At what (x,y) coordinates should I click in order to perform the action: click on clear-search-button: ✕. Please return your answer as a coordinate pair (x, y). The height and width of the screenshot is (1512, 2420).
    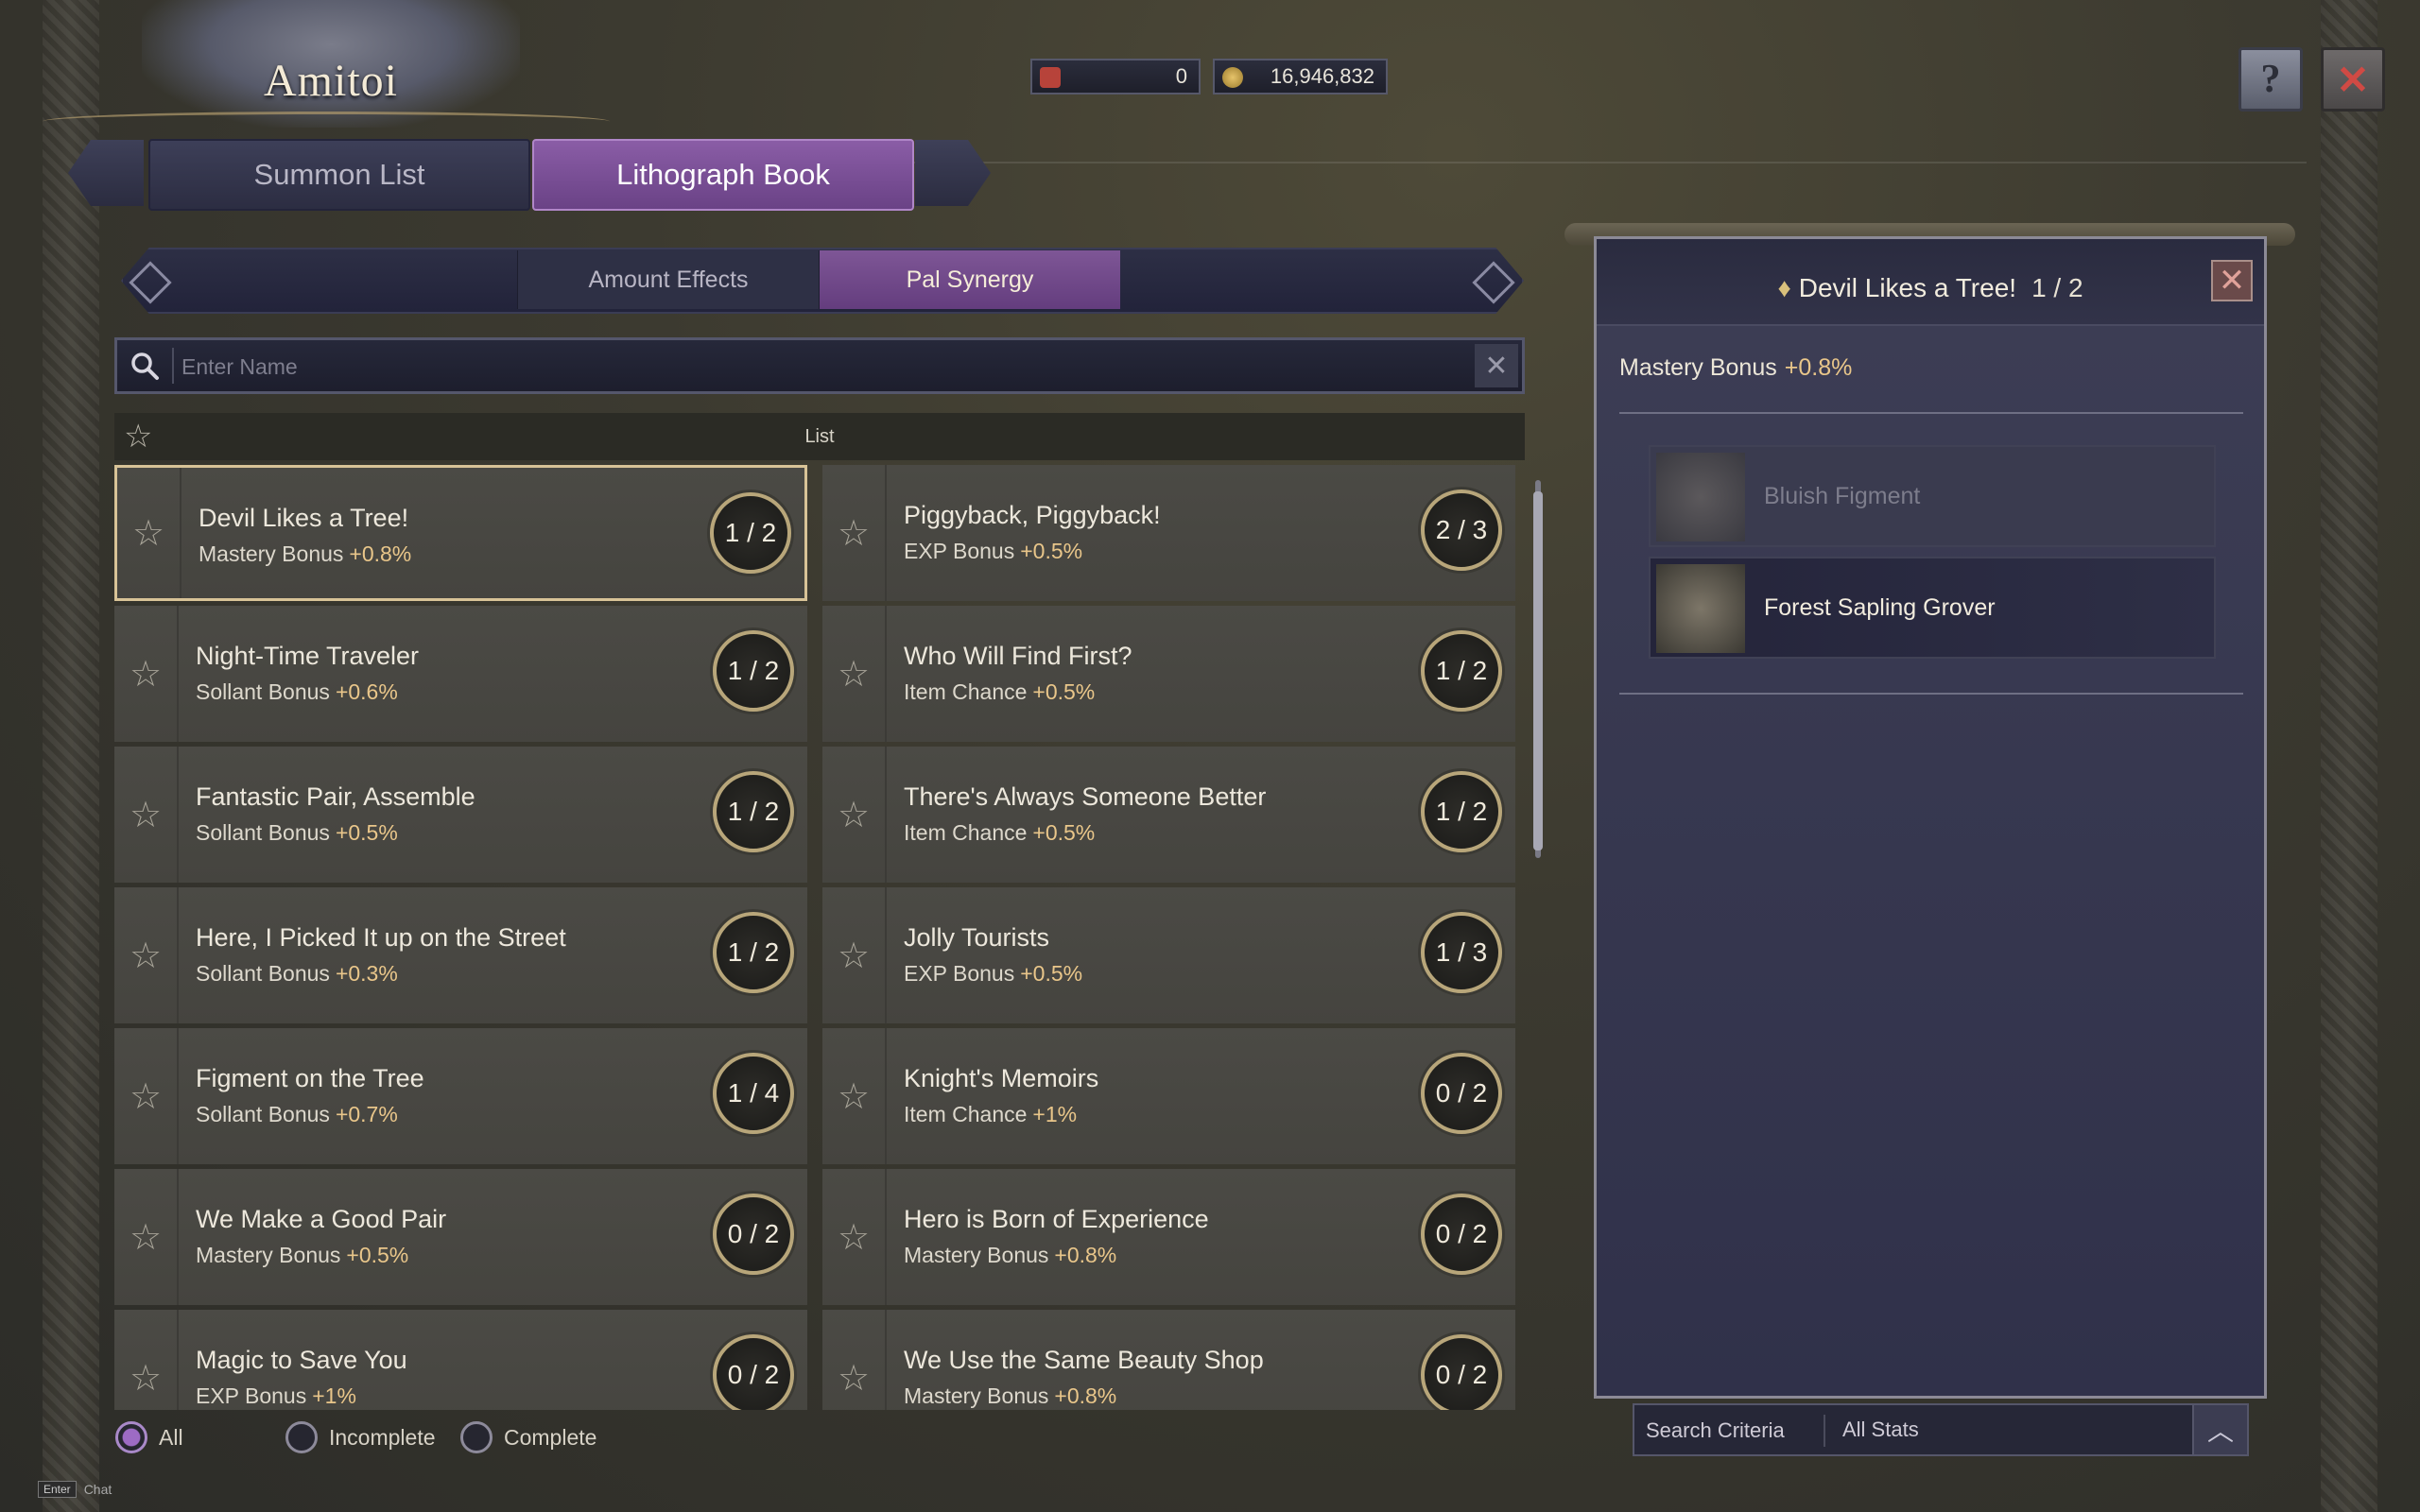
    Looking at the image, I should click on (1496, 365).